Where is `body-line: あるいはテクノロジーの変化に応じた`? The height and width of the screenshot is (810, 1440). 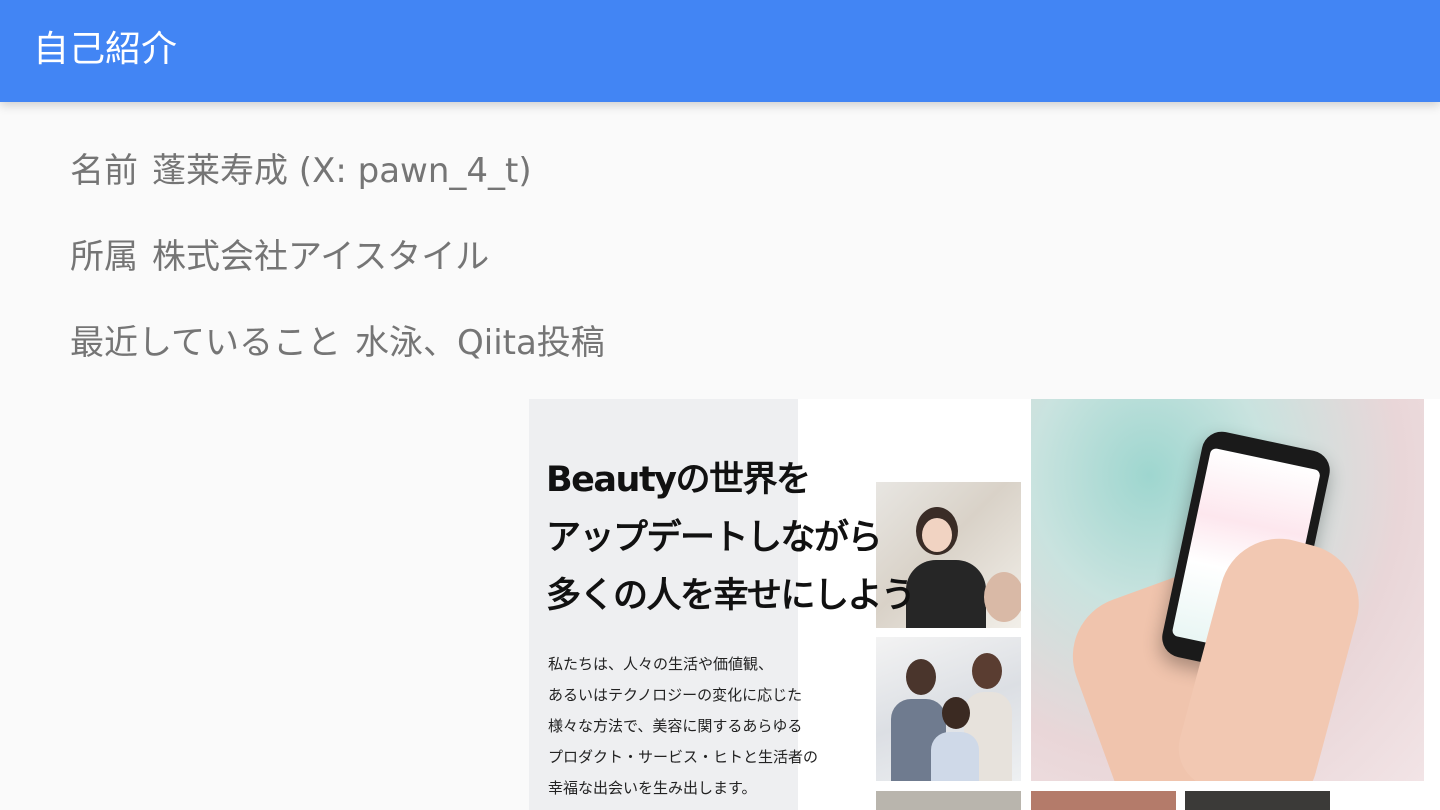 body-line: あるいはテクノロジーの変化に応じた is located at coordinates (675, 695).